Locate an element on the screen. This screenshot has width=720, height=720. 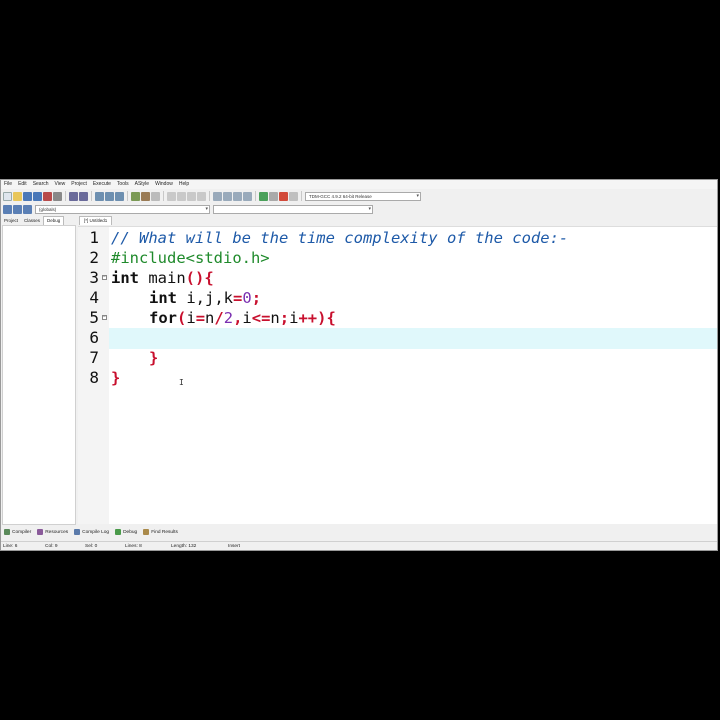
save-all-icon is located at coordinates (37, 196).